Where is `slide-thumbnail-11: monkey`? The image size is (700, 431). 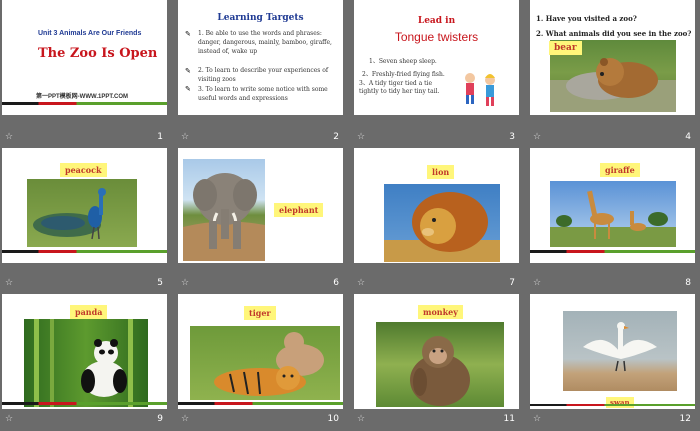
slide-thumbnail-11: monkey is located at coordinates (436, 351).